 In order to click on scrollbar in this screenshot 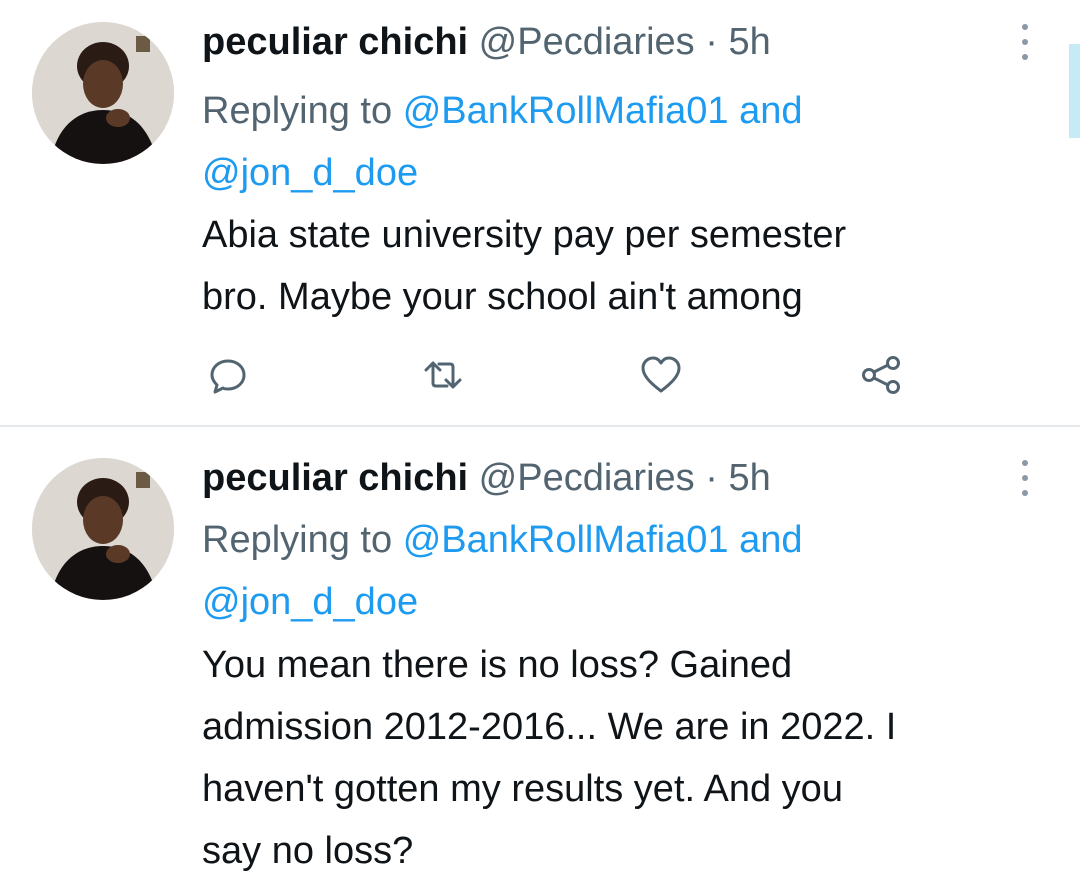, I will do `click(1074, 91)`.